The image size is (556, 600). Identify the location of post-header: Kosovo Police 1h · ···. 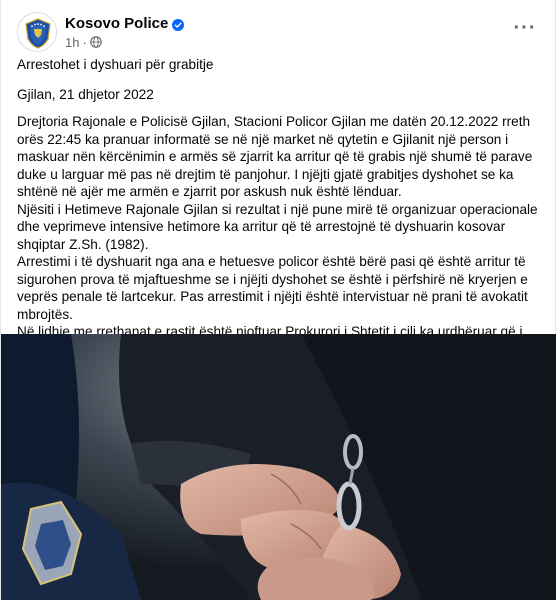
(278, 32).